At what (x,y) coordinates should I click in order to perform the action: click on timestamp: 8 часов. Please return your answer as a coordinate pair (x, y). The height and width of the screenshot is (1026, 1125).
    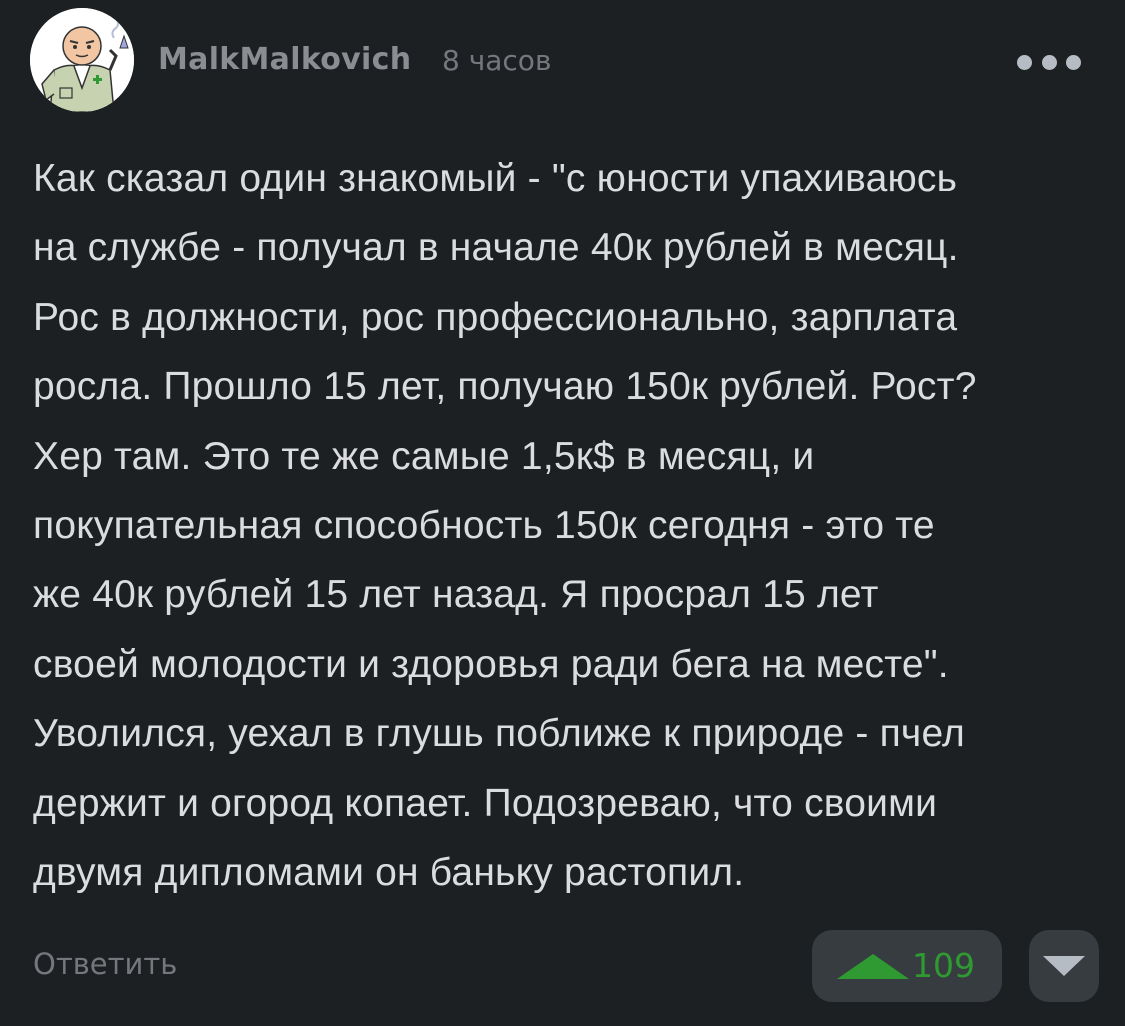
    Looking at the image, I should click on (497, 60).